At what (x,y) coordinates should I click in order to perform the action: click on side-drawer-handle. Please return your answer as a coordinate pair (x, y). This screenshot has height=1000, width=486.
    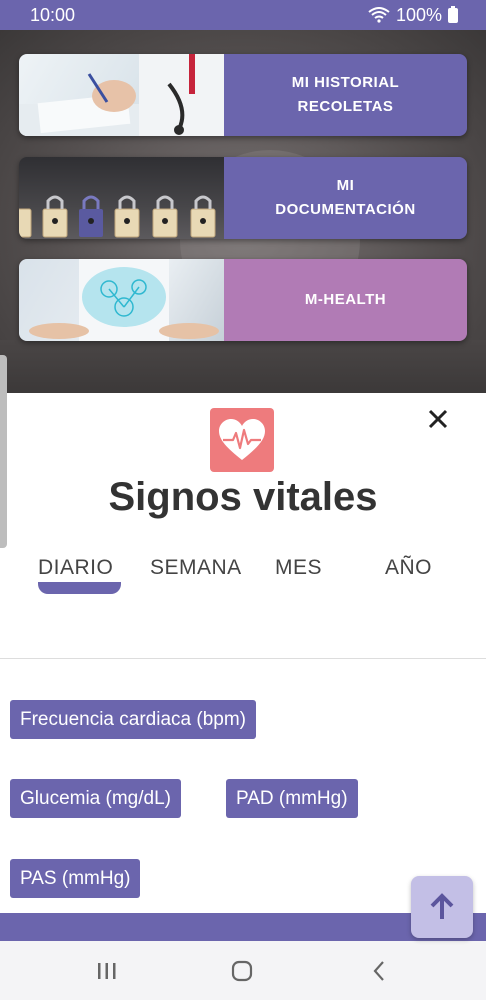
    Looking at the image, I should click on (3, 451).